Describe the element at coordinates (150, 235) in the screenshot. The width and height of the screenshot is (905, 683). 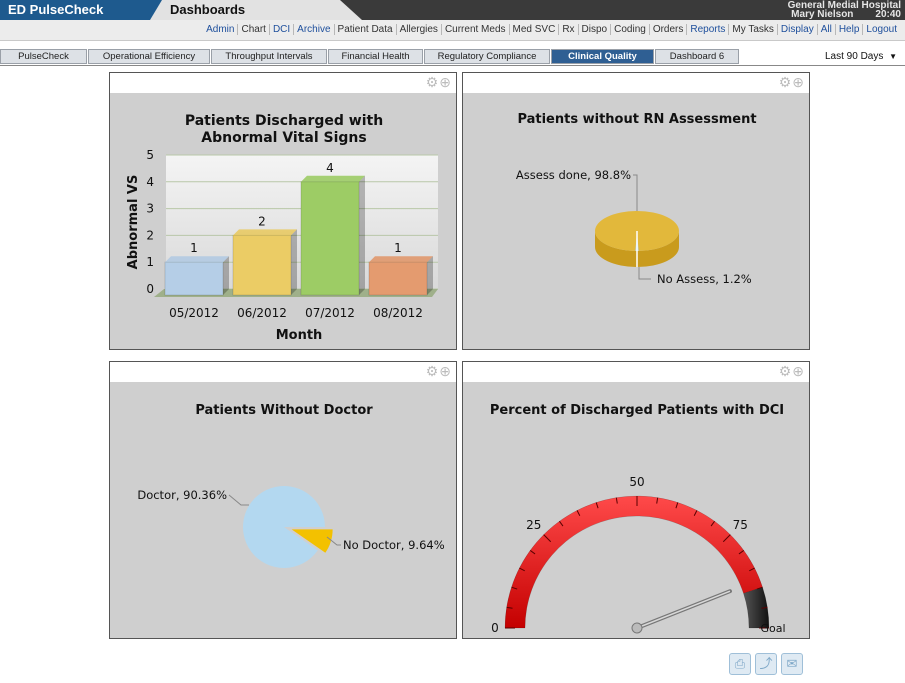
I see `y-tick-label: 2` at that location.